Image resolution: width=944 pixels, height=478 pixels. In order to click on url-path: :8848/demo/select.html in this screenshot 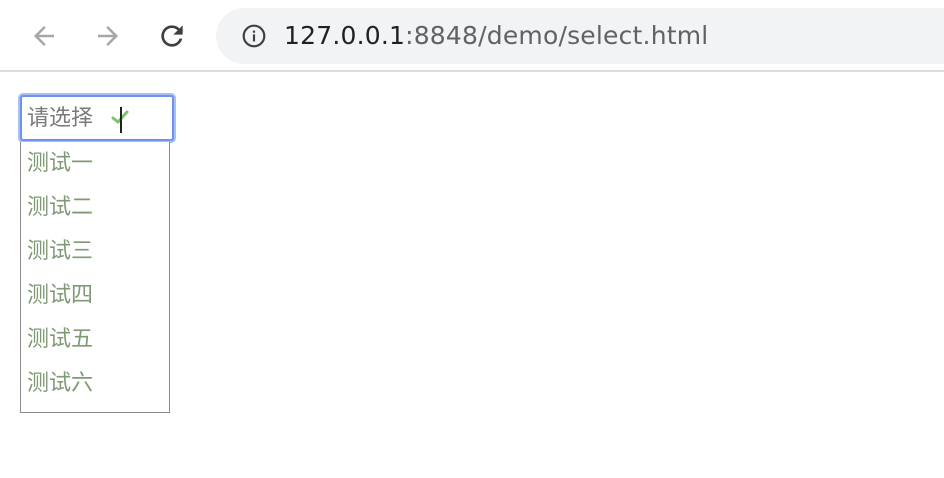, I will do `click(557, 35)`.